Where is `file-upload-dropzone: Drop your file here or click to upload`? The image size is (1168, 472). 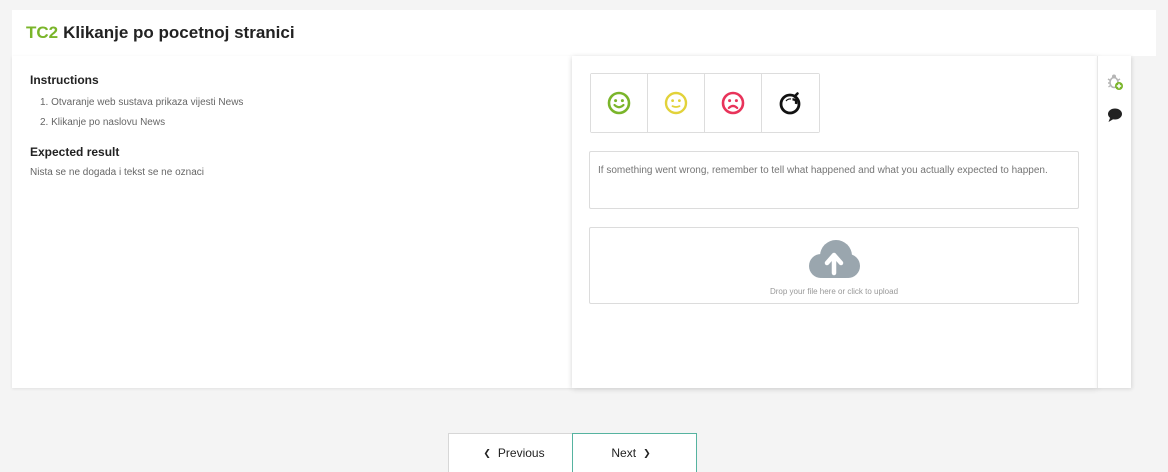 file-upload-dropzone: Drop your file here or click to upload is located at coordinates (834, 265).